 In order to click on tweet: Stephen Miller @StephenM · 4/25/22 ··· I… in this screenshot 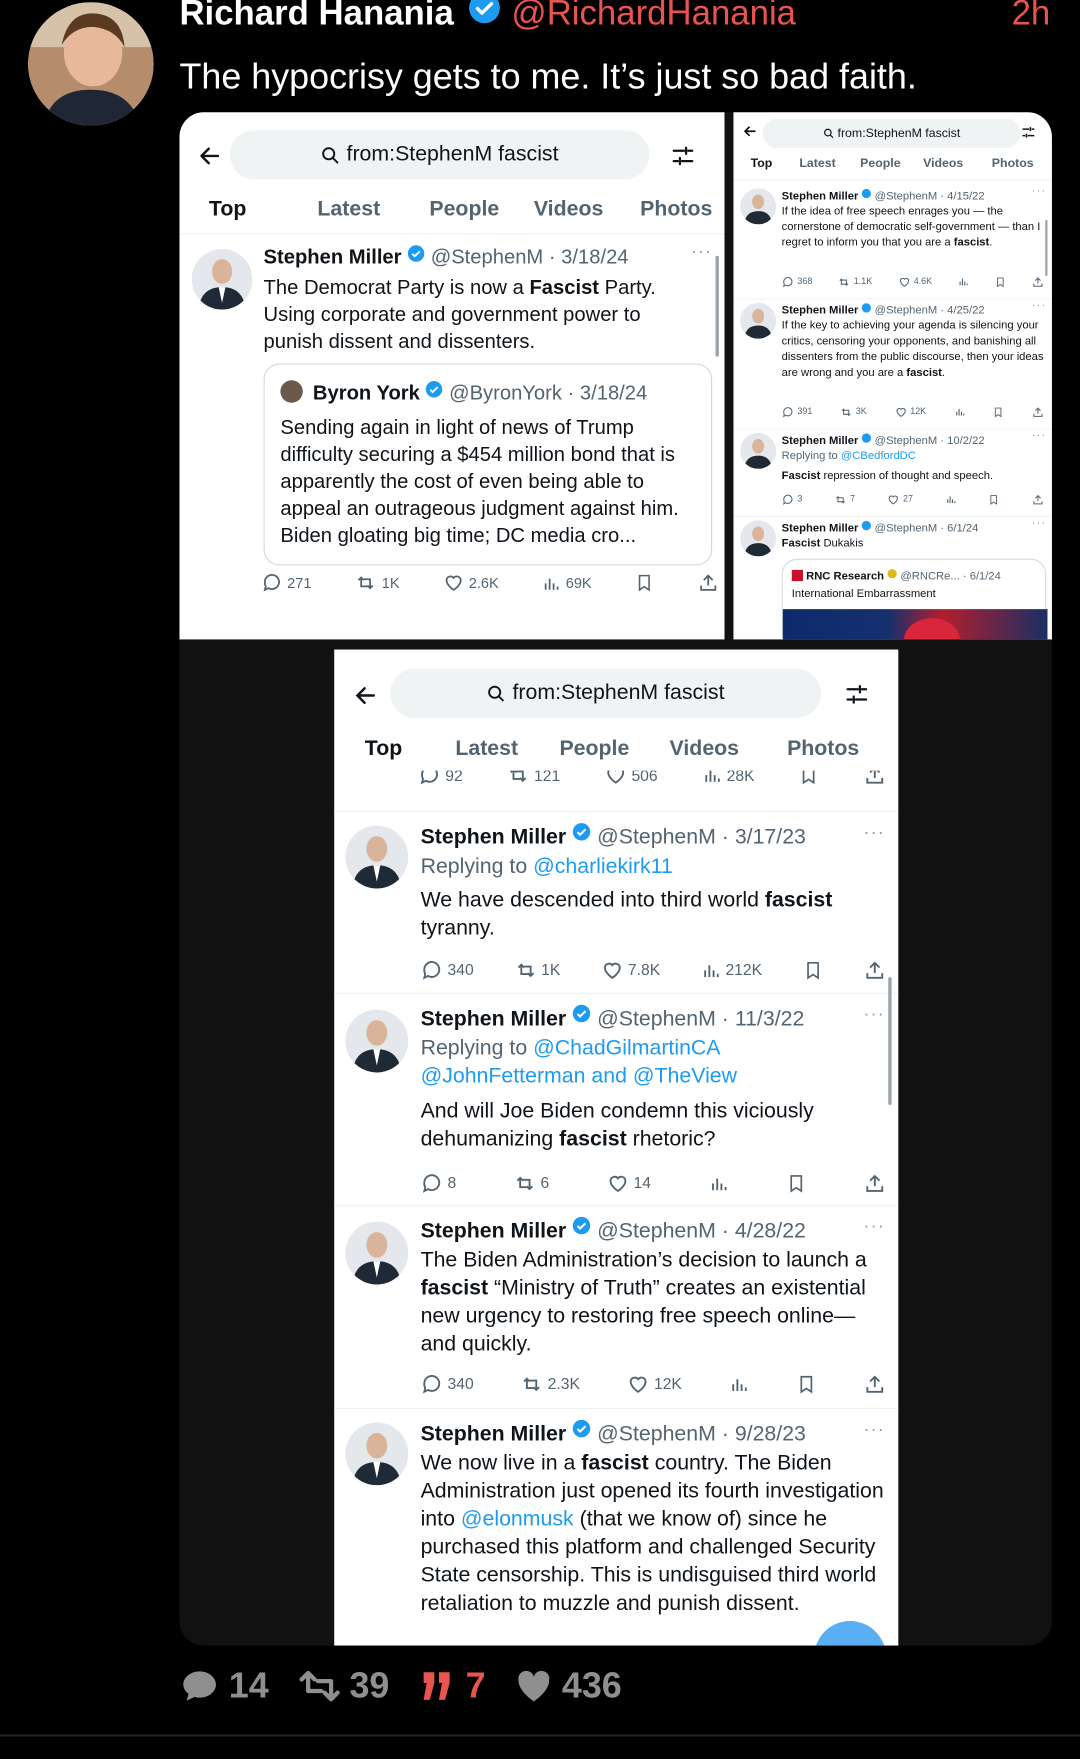, I will do `click(892, 363)`.